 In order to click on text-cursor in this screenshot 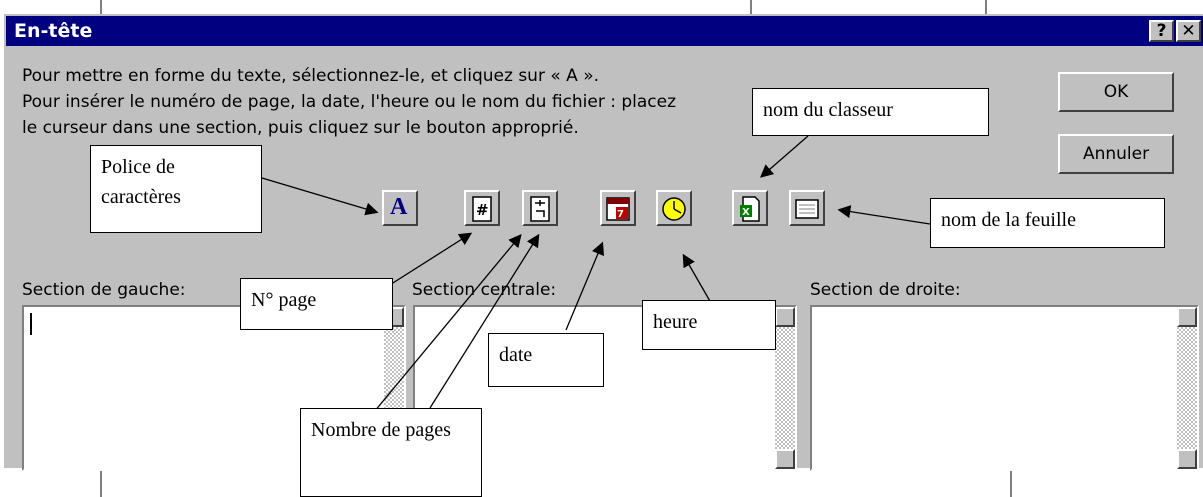, I will do `click(31, 324)`.